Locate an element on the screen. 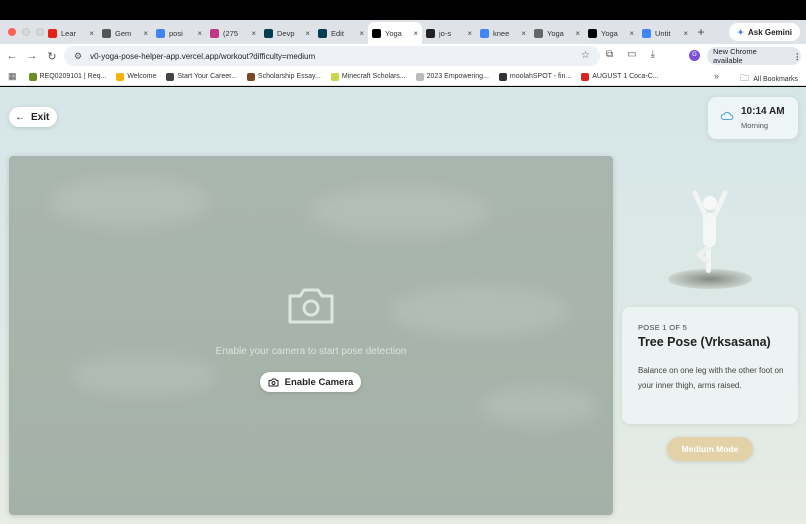 This screenshot has height=524, width=806. browser-tab: Edit × is located at coordinates (341, 33).